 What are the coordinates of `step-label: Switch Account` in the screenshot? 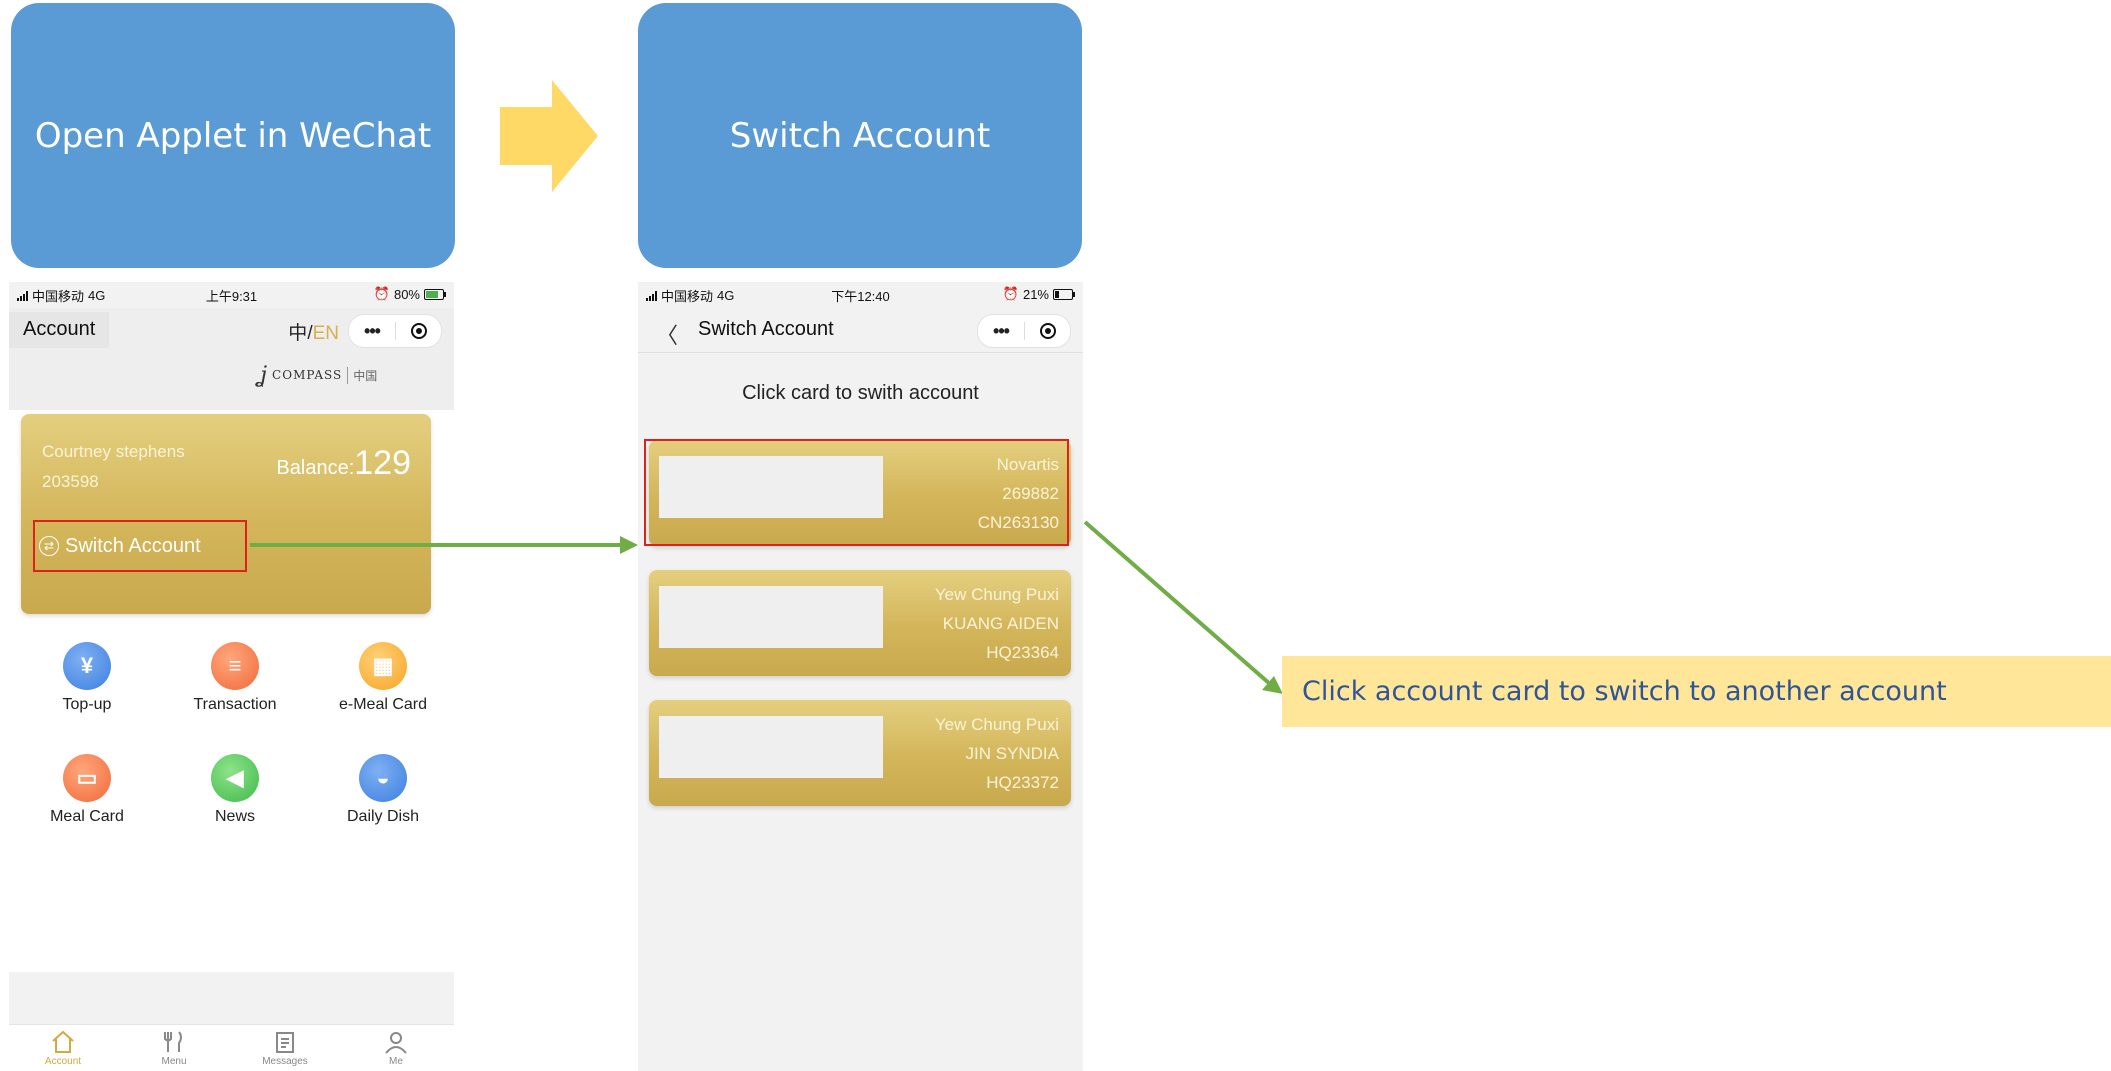 It's located at (860, 135).